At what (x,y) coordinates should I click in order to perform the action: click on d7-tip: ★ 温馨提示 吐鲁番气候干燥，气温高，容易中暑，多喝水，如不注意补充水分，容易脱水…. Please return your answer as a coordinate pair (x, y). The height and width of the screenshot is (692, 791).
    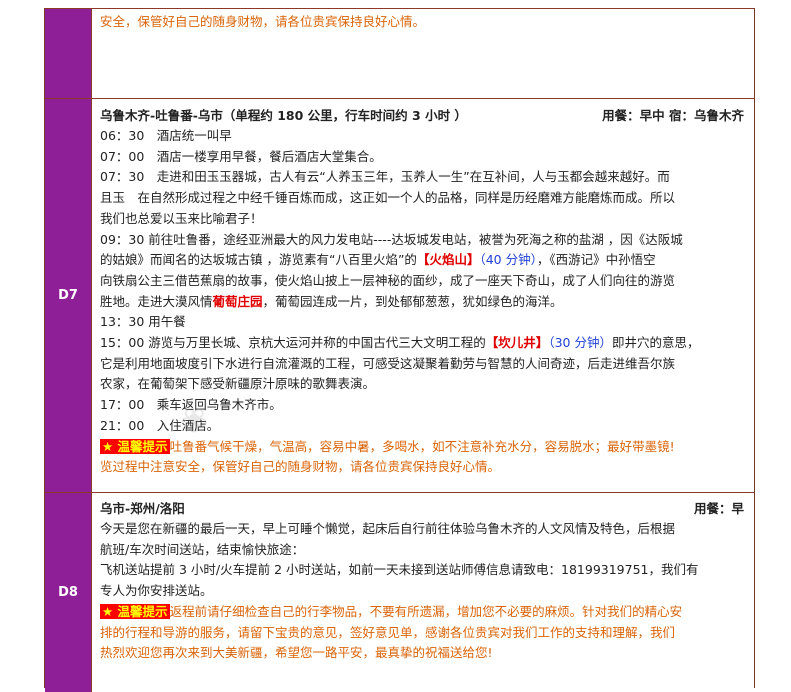
    Looking at the image, I should click on (424, 447).